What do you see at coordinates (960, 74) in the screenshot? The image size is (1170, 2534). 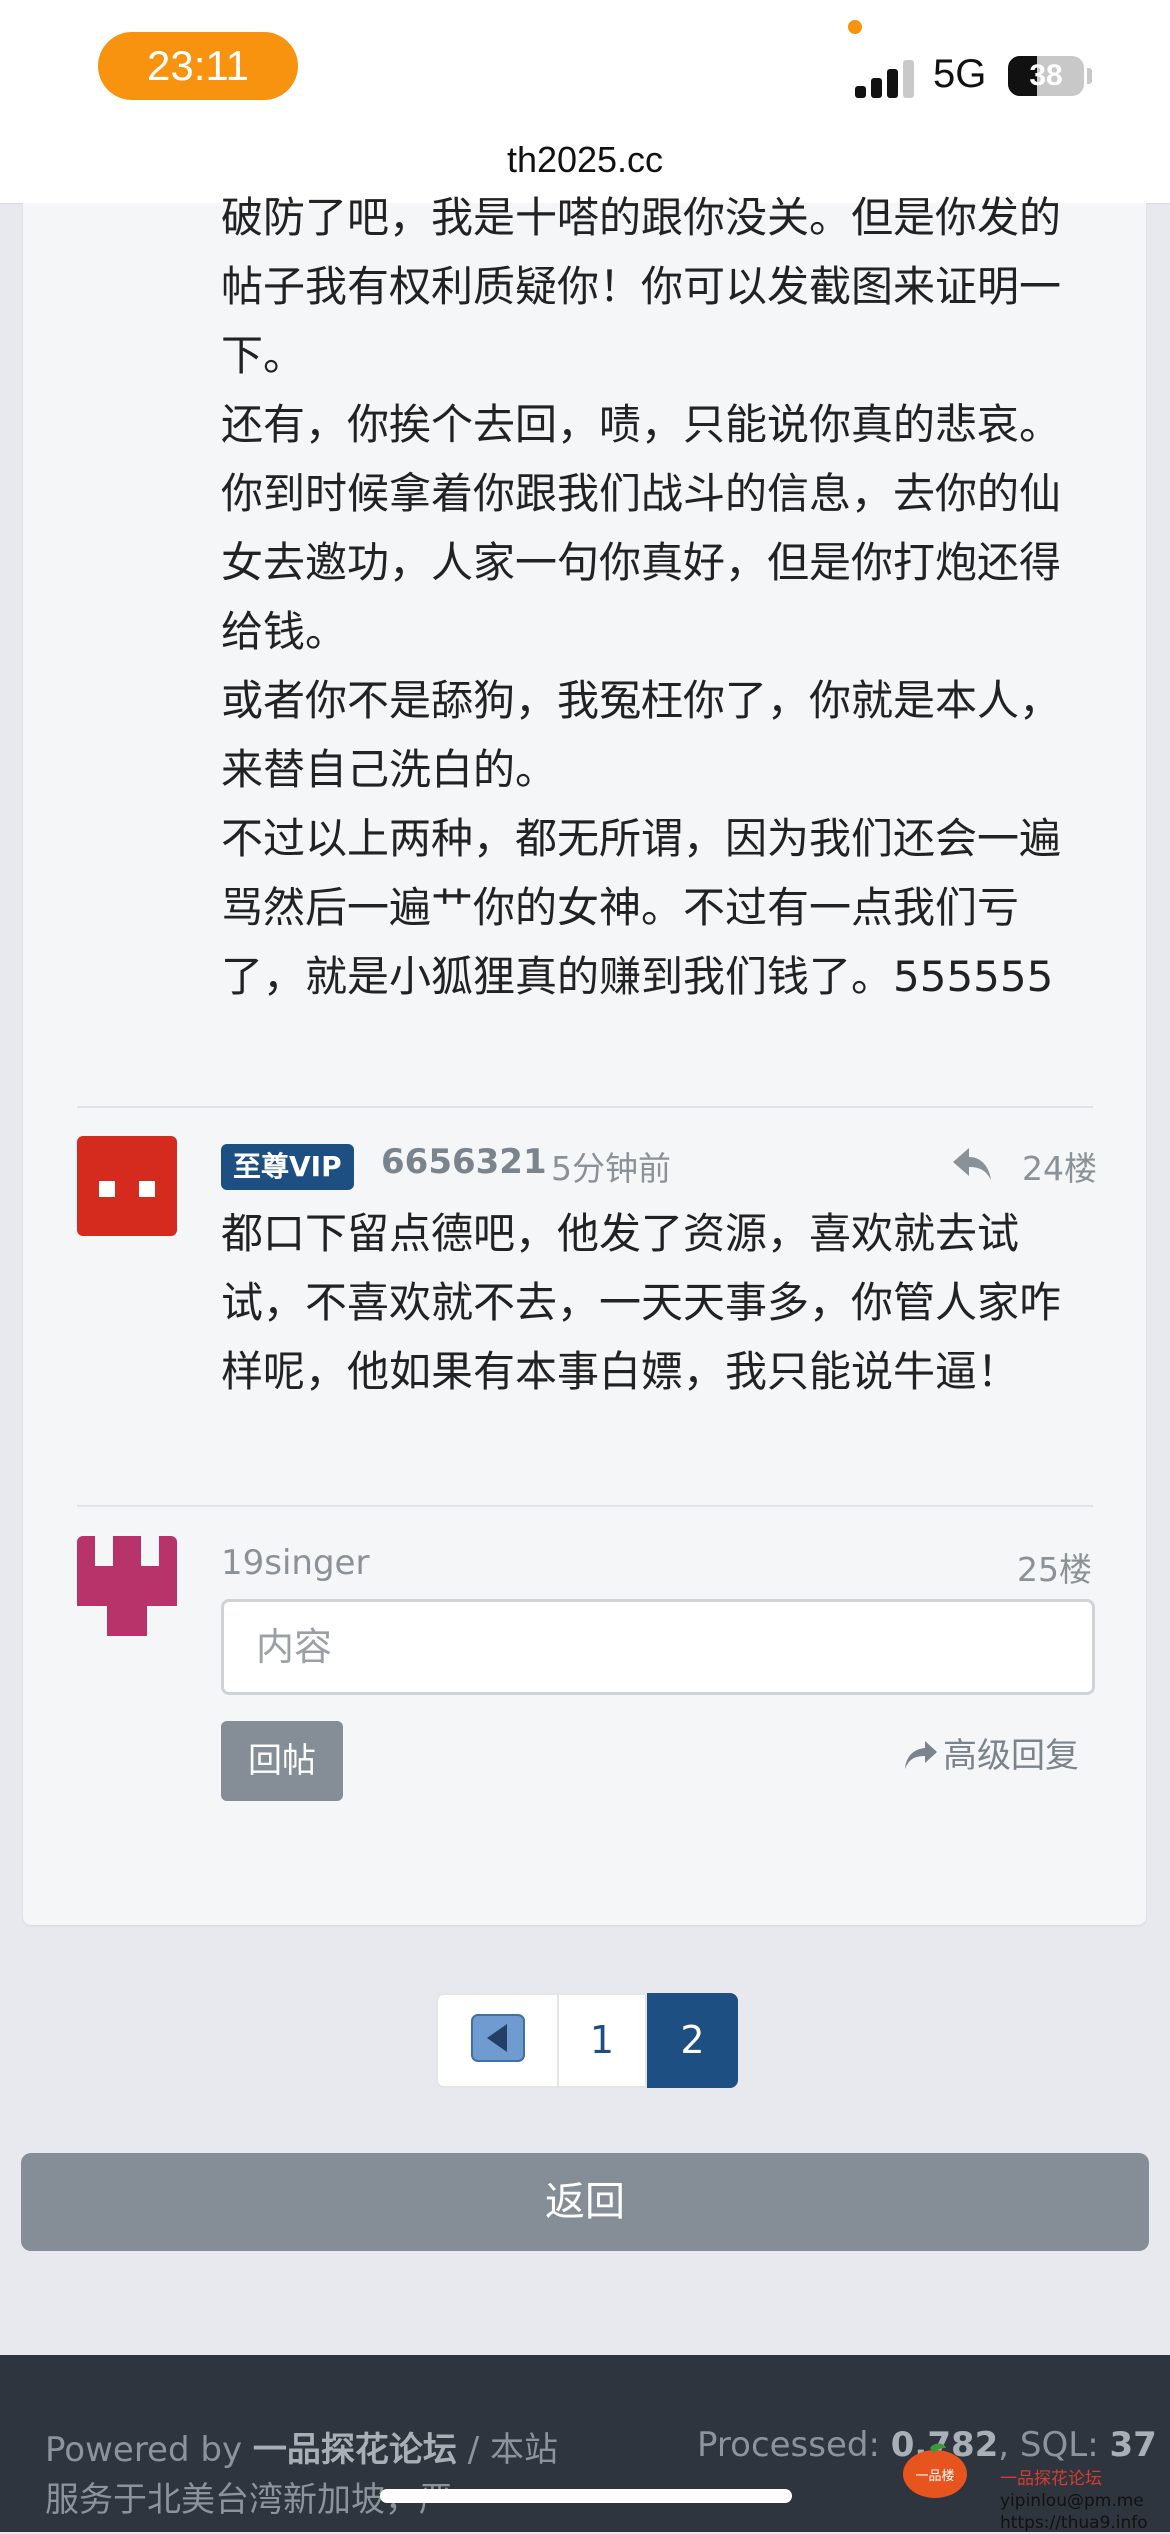 I see `network-type: 5G` at bounding box center [960, 74].